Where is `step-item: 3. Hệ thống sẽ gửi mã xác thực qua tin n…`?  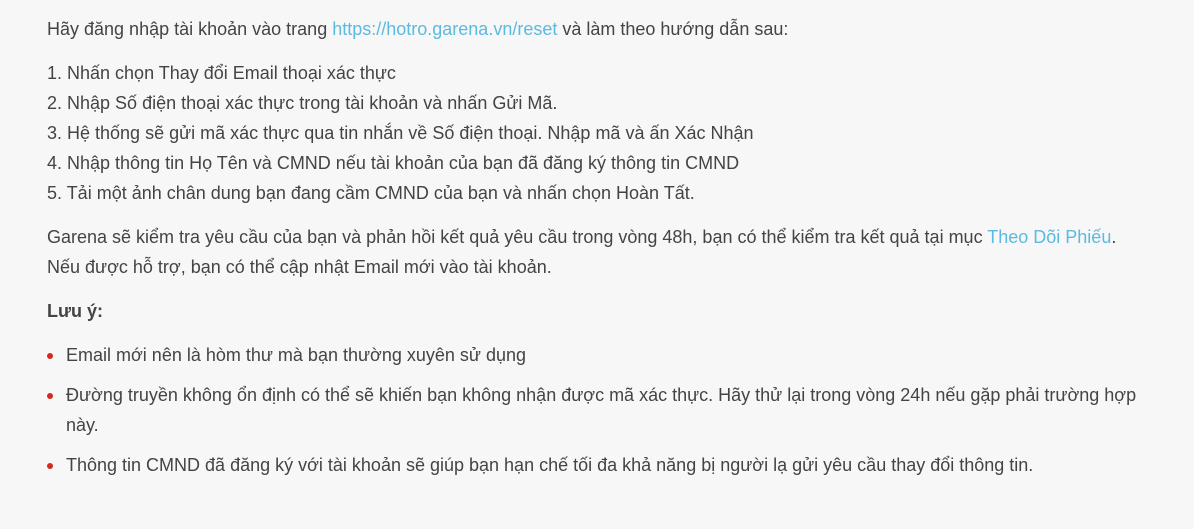 step-item: 3. Hệ thống sẽ gửi mã xác thực qua tin n… is located at coordinates (400, 133).